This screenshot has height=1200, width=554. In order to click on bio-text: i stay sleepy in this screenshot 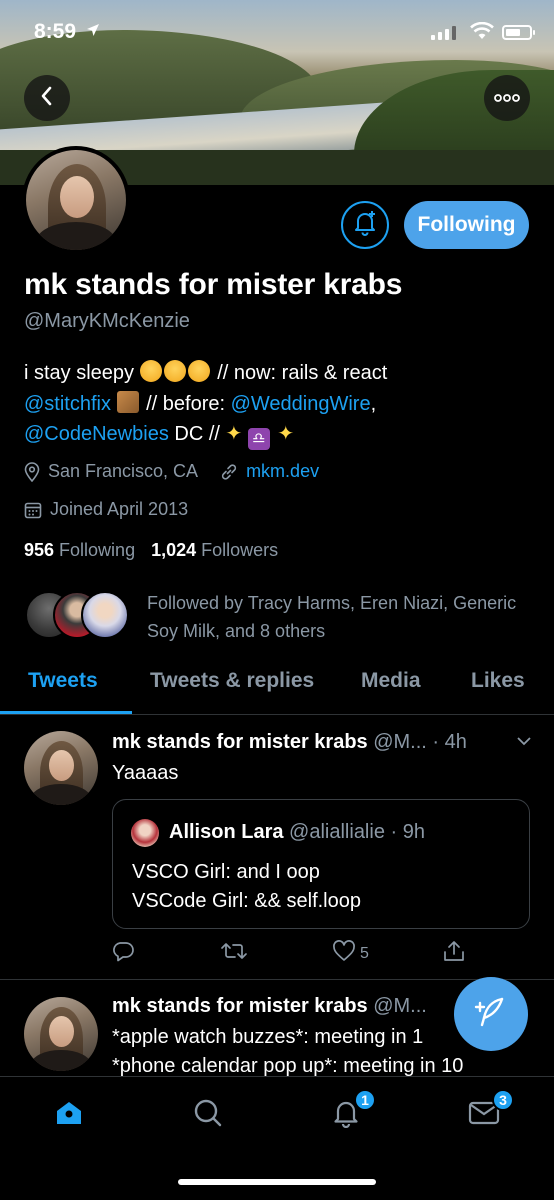, I will do `click(79, 373)`.